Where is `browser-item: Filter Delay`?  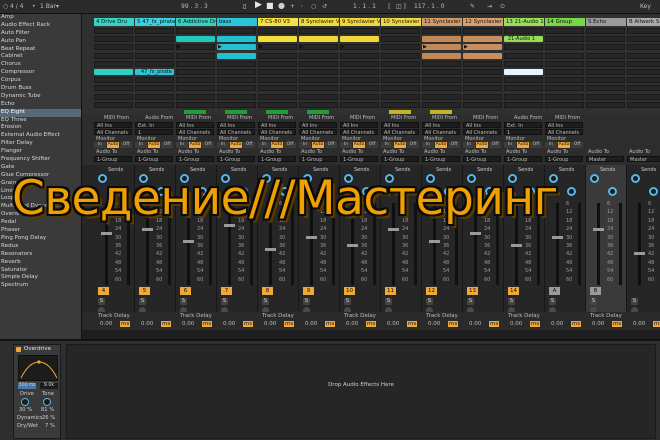
browser-item: Filter Delay is located at coordinates (40, 144).